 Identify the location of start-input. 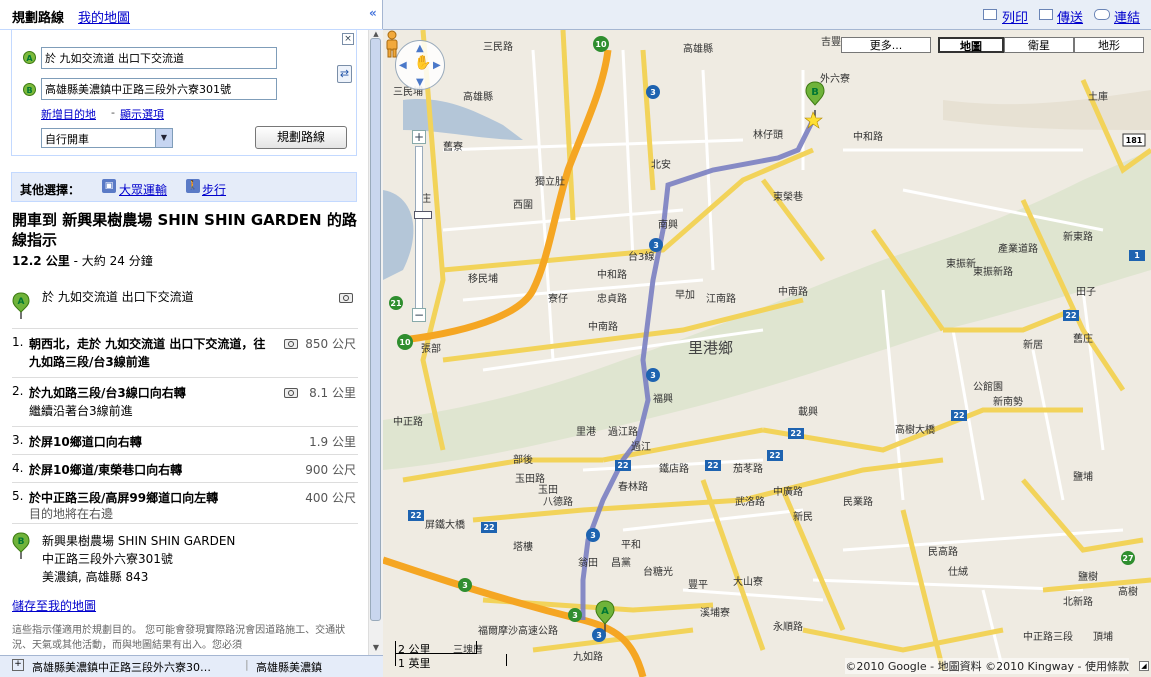
(159, 58).